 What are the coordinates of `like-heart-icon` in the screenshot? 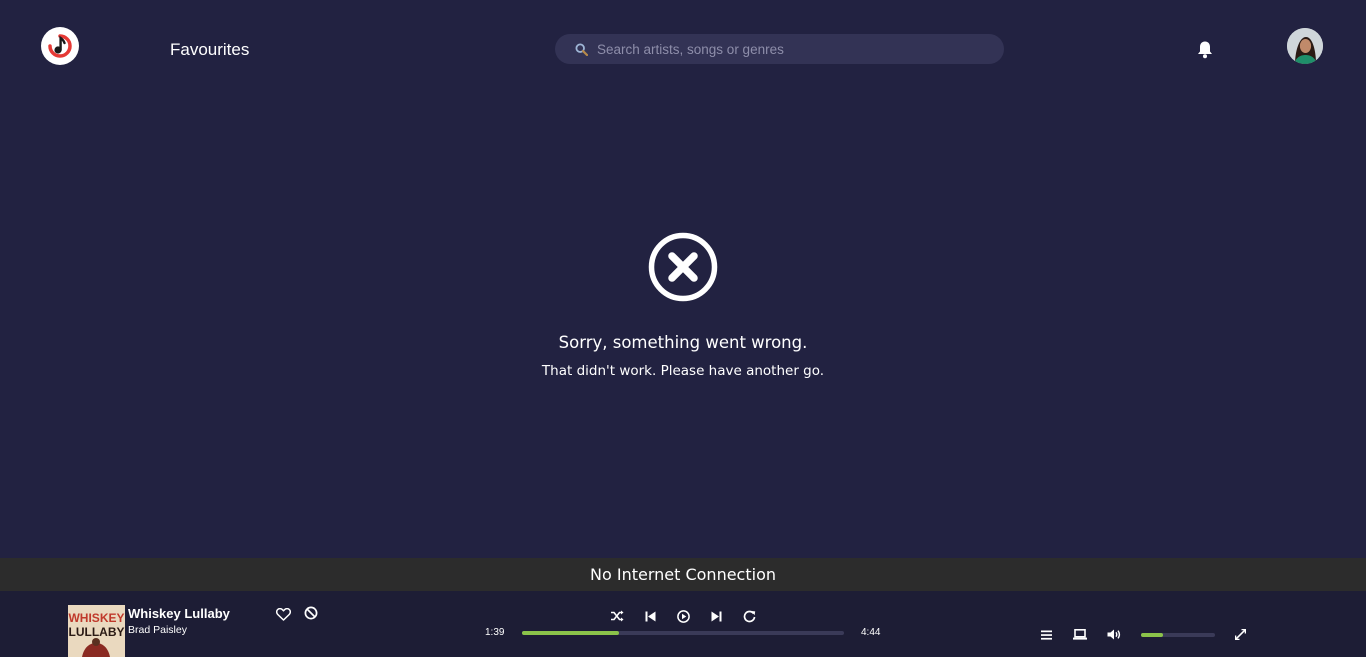 It's located at (283, 614).